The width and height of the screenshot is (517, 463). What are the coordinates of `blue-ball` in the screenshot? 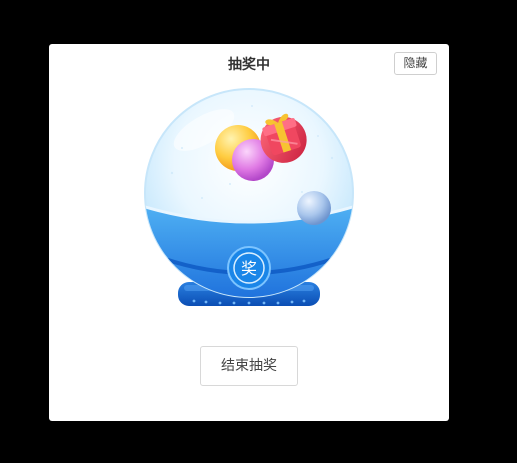 It's located at (314, 208).